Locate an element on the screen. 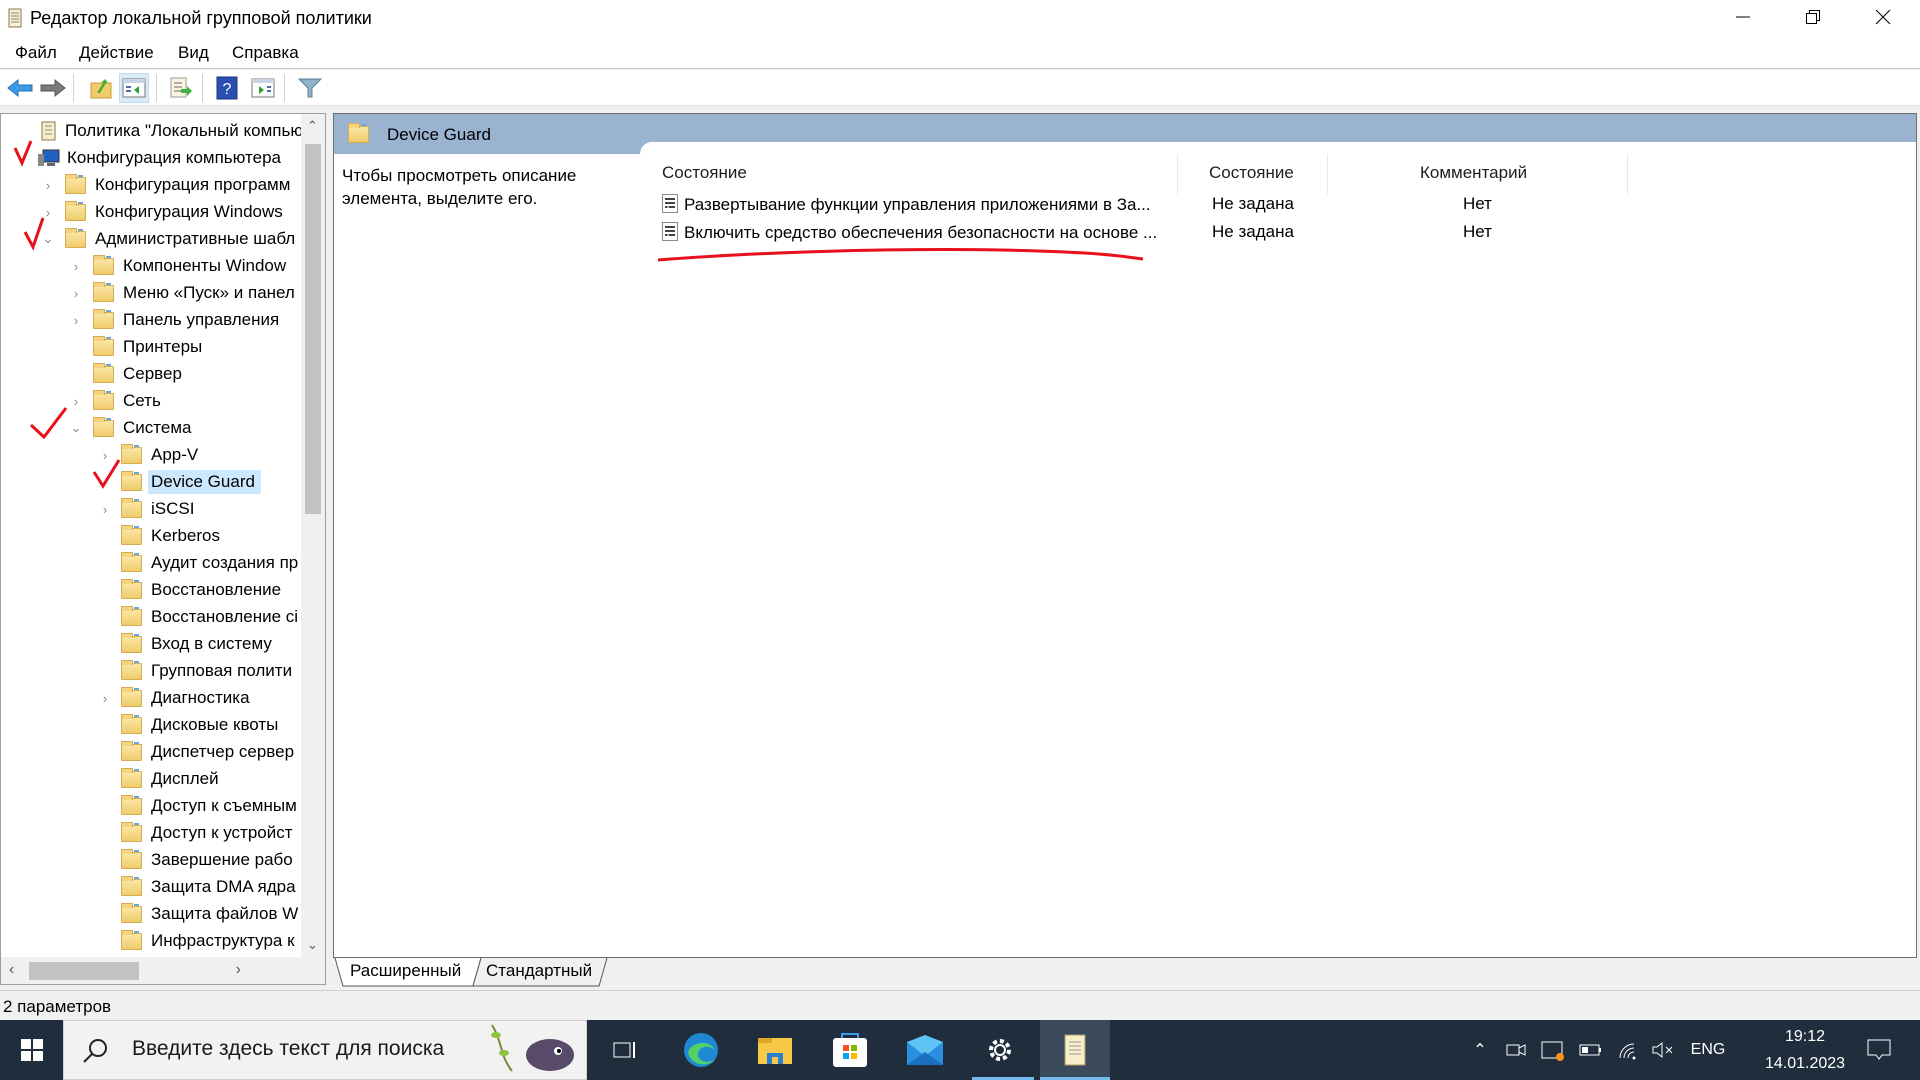  tree-item: › Диагностика is located at coordinates (176, 698).